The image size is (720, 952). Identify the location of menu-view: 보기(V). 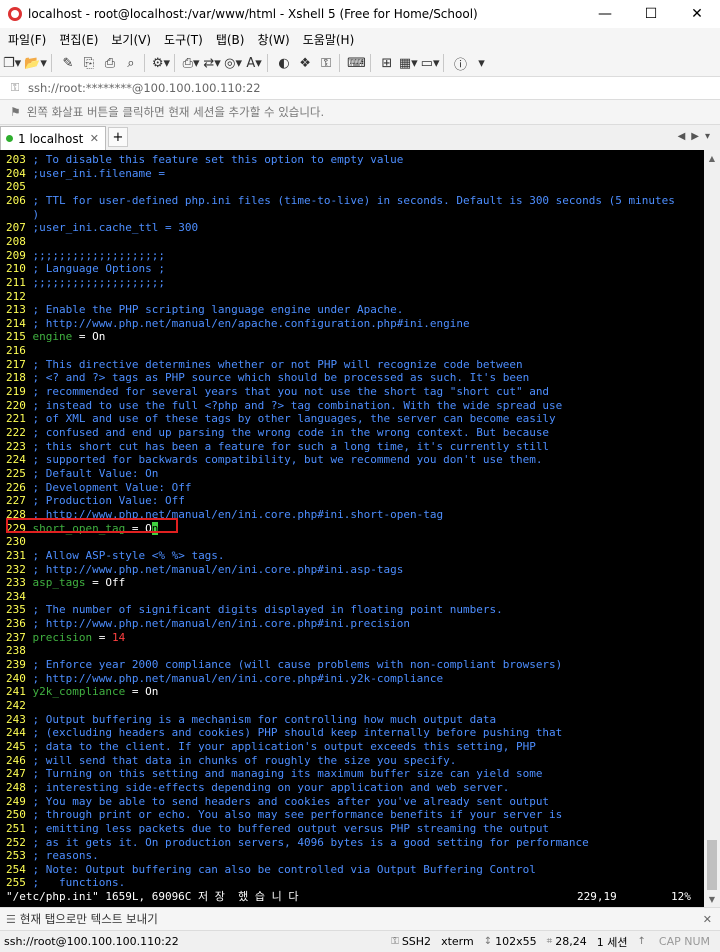
(129, 39).